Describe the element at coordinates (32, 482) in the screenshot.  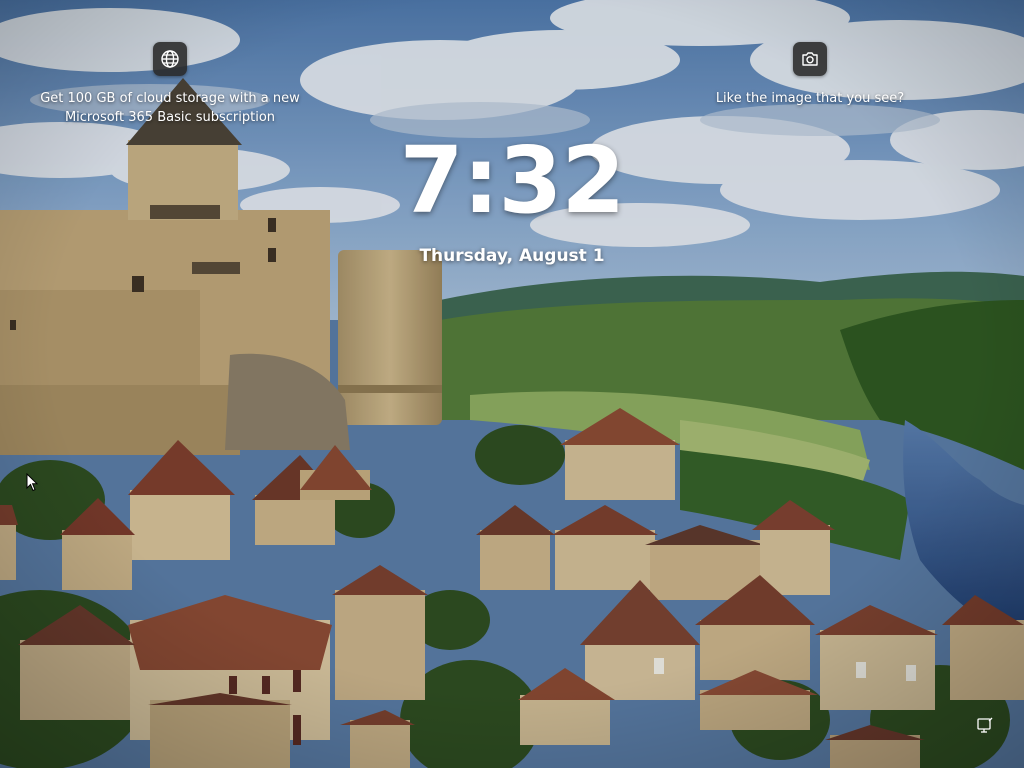
I see `mouse-cursor-icon` at that location.